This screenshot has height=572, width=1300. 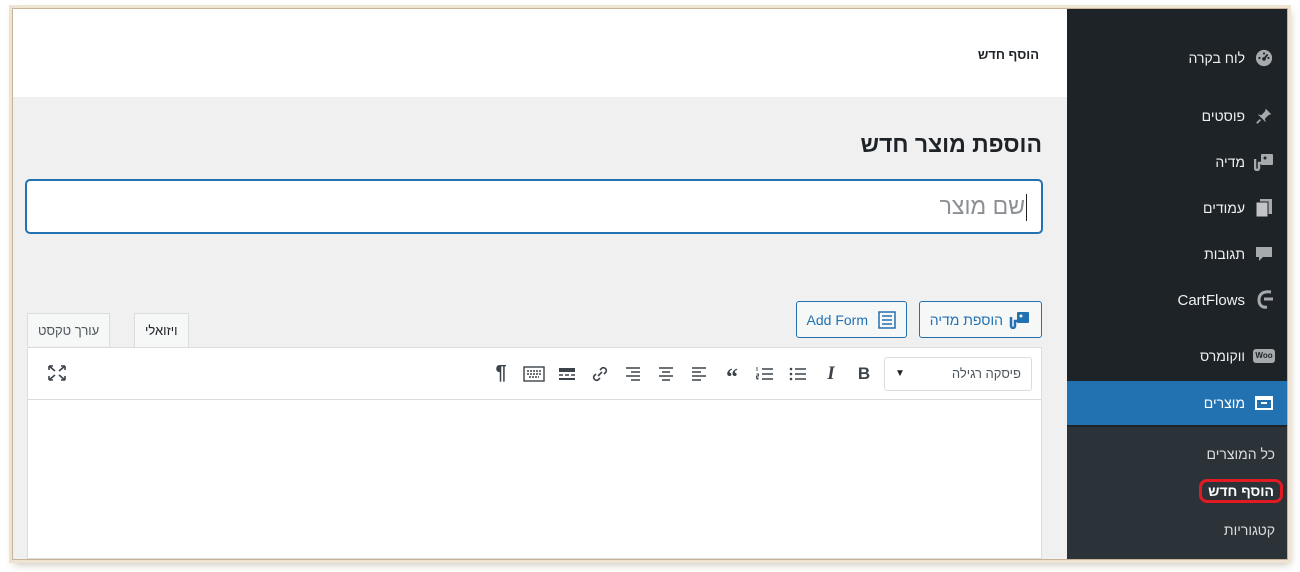 I want to click on sidebar-item-label: תגובות, so click(x=1224, y=254).